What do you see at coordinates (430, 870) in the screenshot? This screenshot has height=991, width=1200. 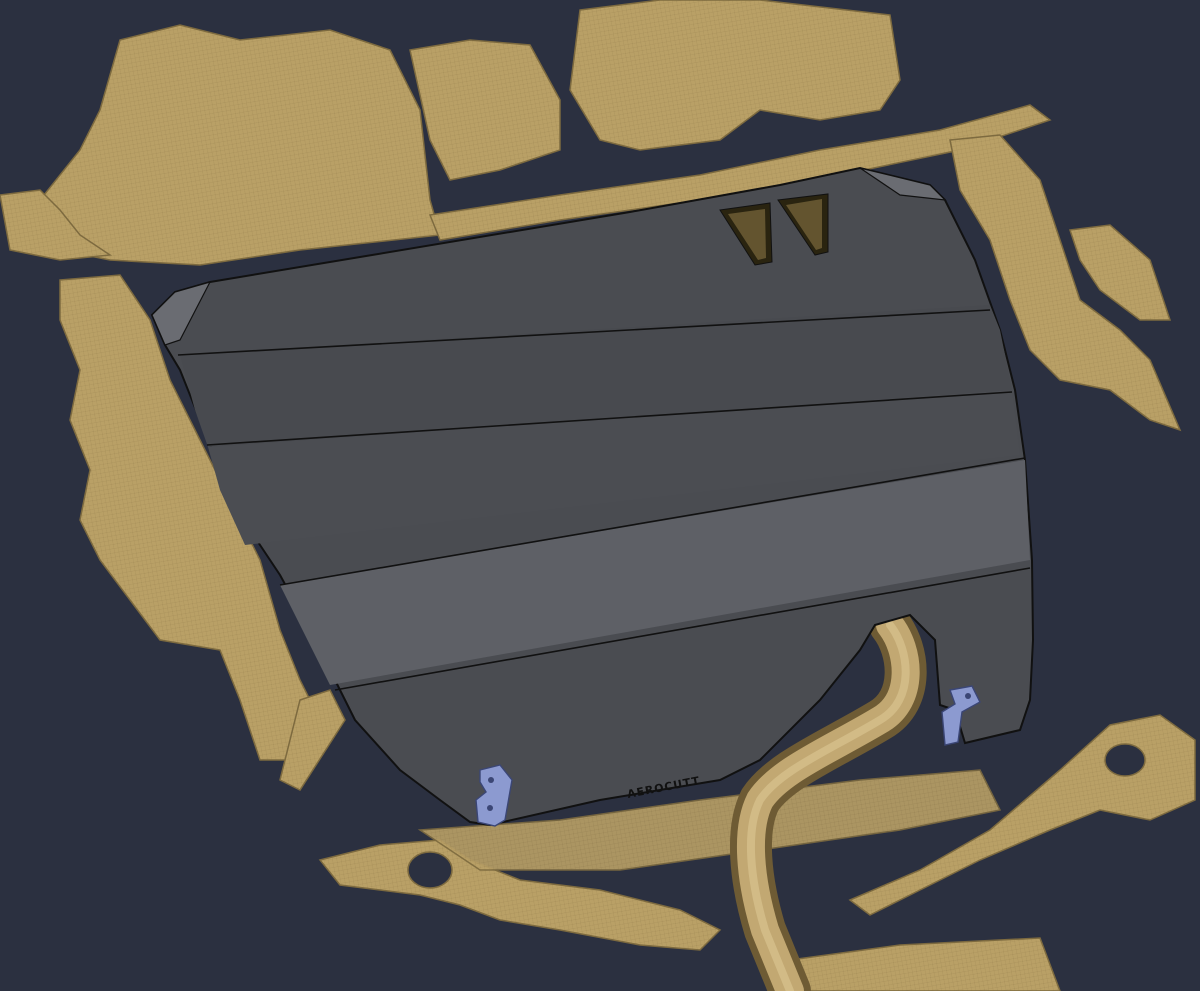 I see `left-arm-bushing` at bounding box center [430, 870].